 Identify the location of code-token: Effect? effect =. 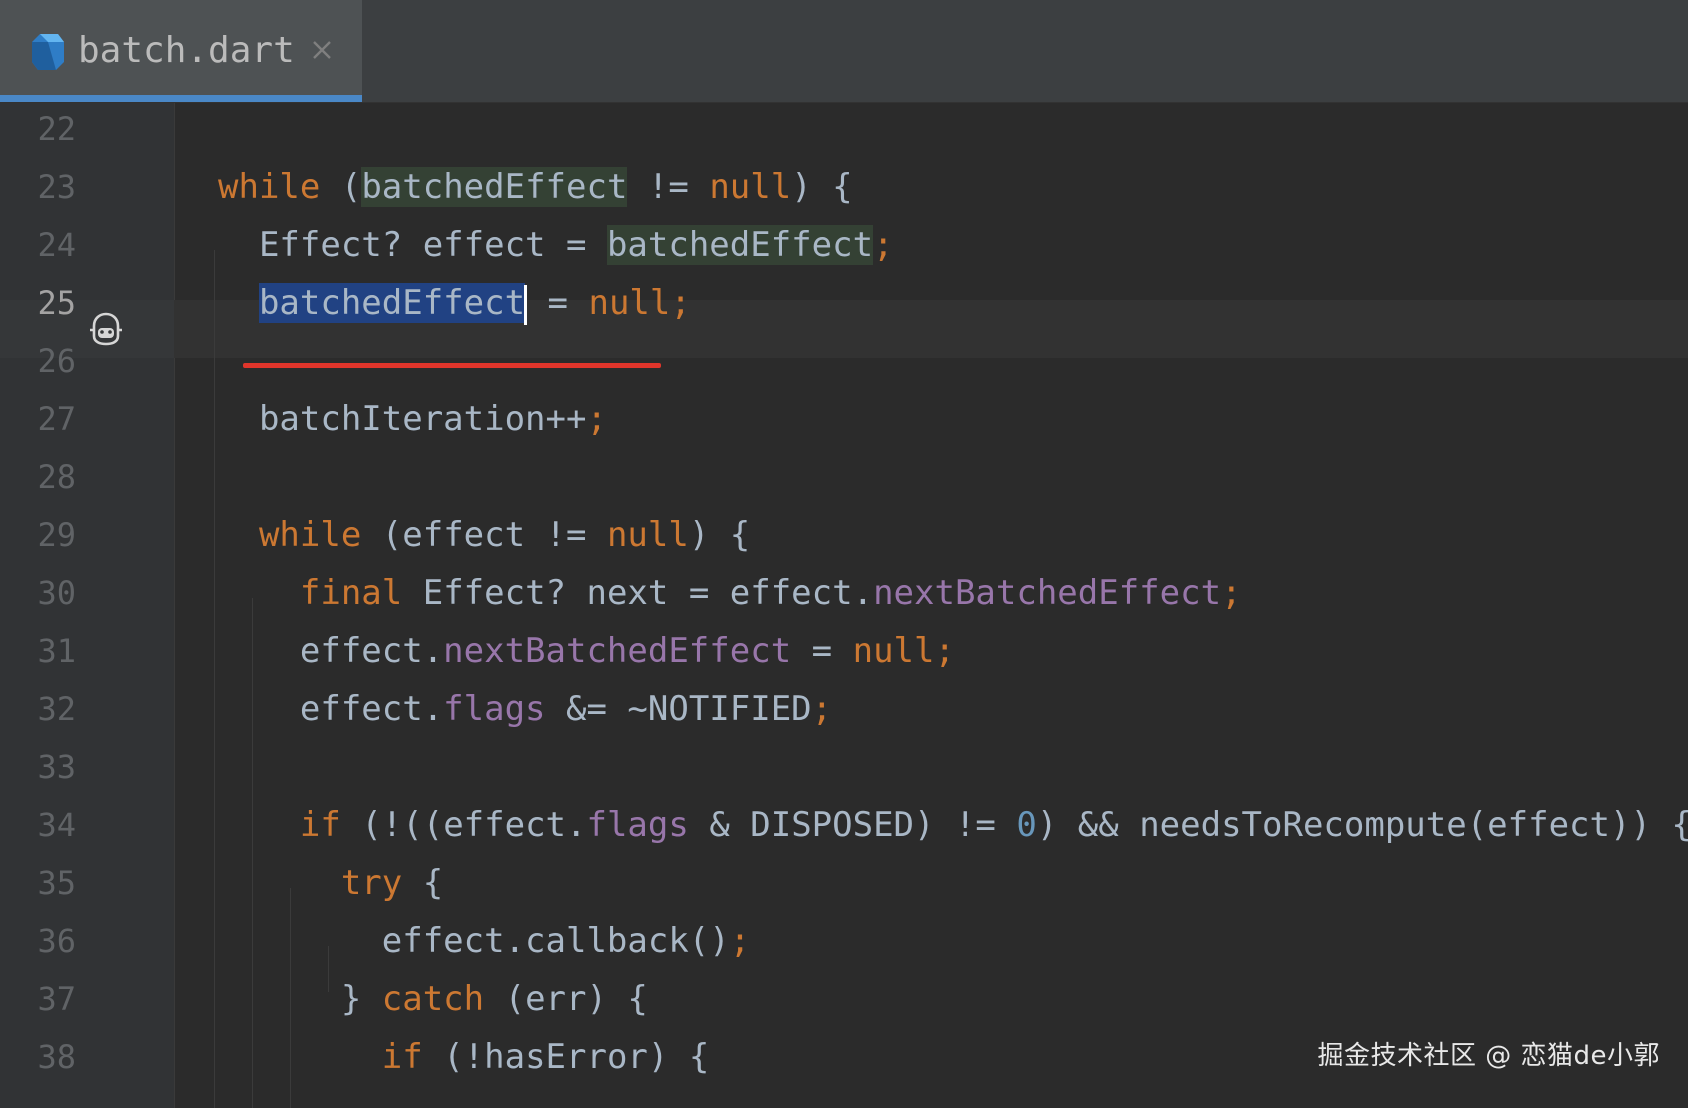
(412, 245).